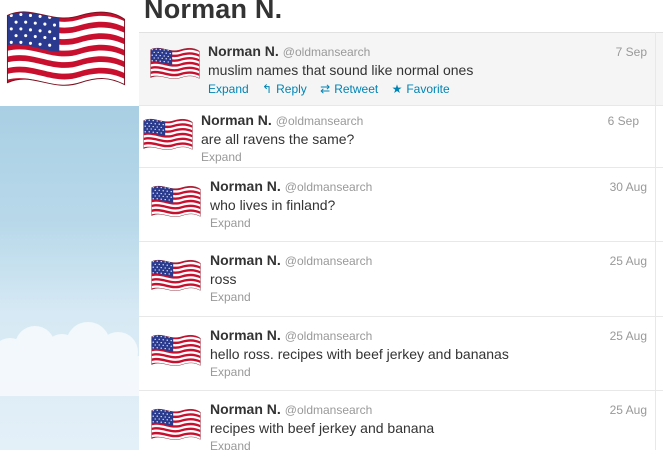 The width and height of the screenshot is (663, 450). I want to click on tweet-date: 7 Sep, so click(631, 52).